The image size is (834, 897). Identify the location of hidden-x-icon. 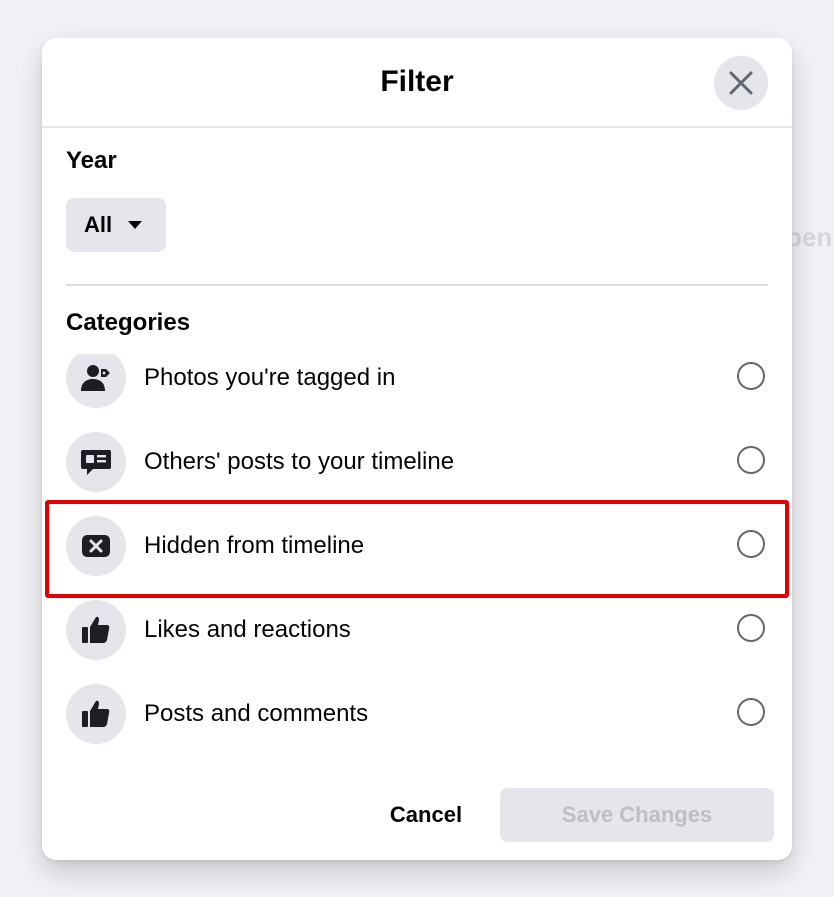
(96, 546).